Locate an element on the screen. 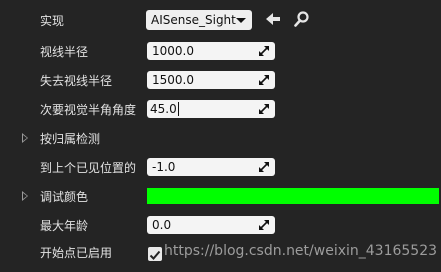  peripheral-vision-input: 45.0 is located at coordinates (211, 109).